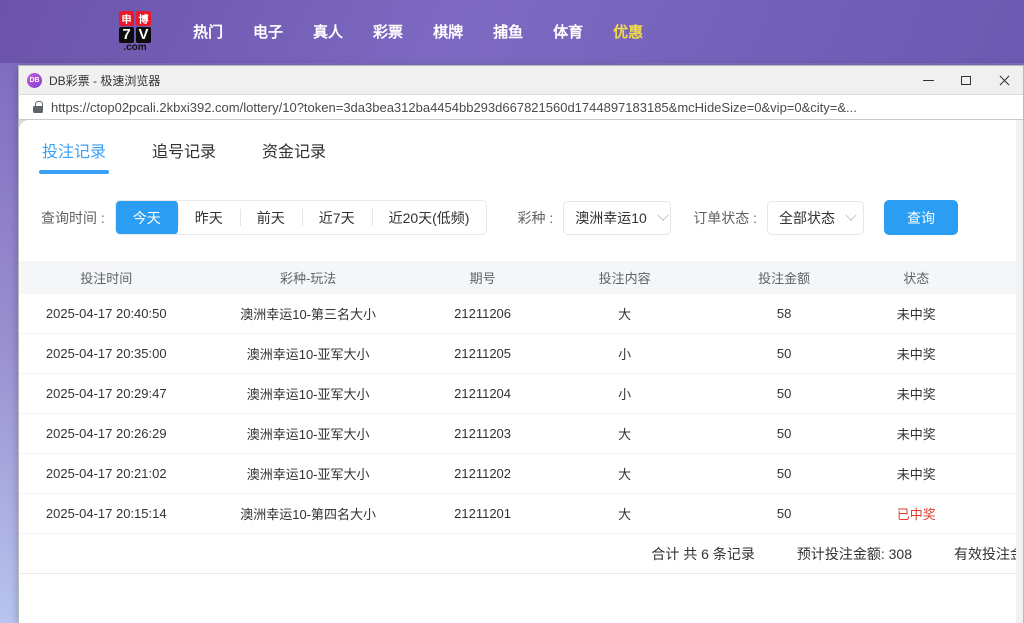 The image size is (1024, 623). Describe the element at coordinates (921, 217) in the screenshot. I see `search-button: 查询` at that location.